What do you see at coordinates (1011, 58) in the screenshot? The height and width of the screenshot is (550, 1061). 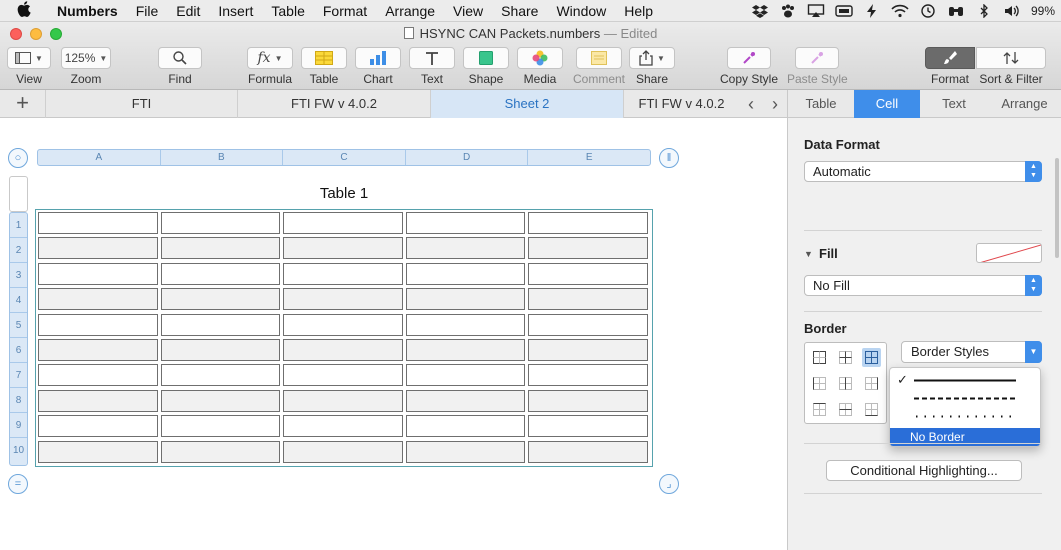 I see `sort-filter-button` at bounding box center [1011, 58].